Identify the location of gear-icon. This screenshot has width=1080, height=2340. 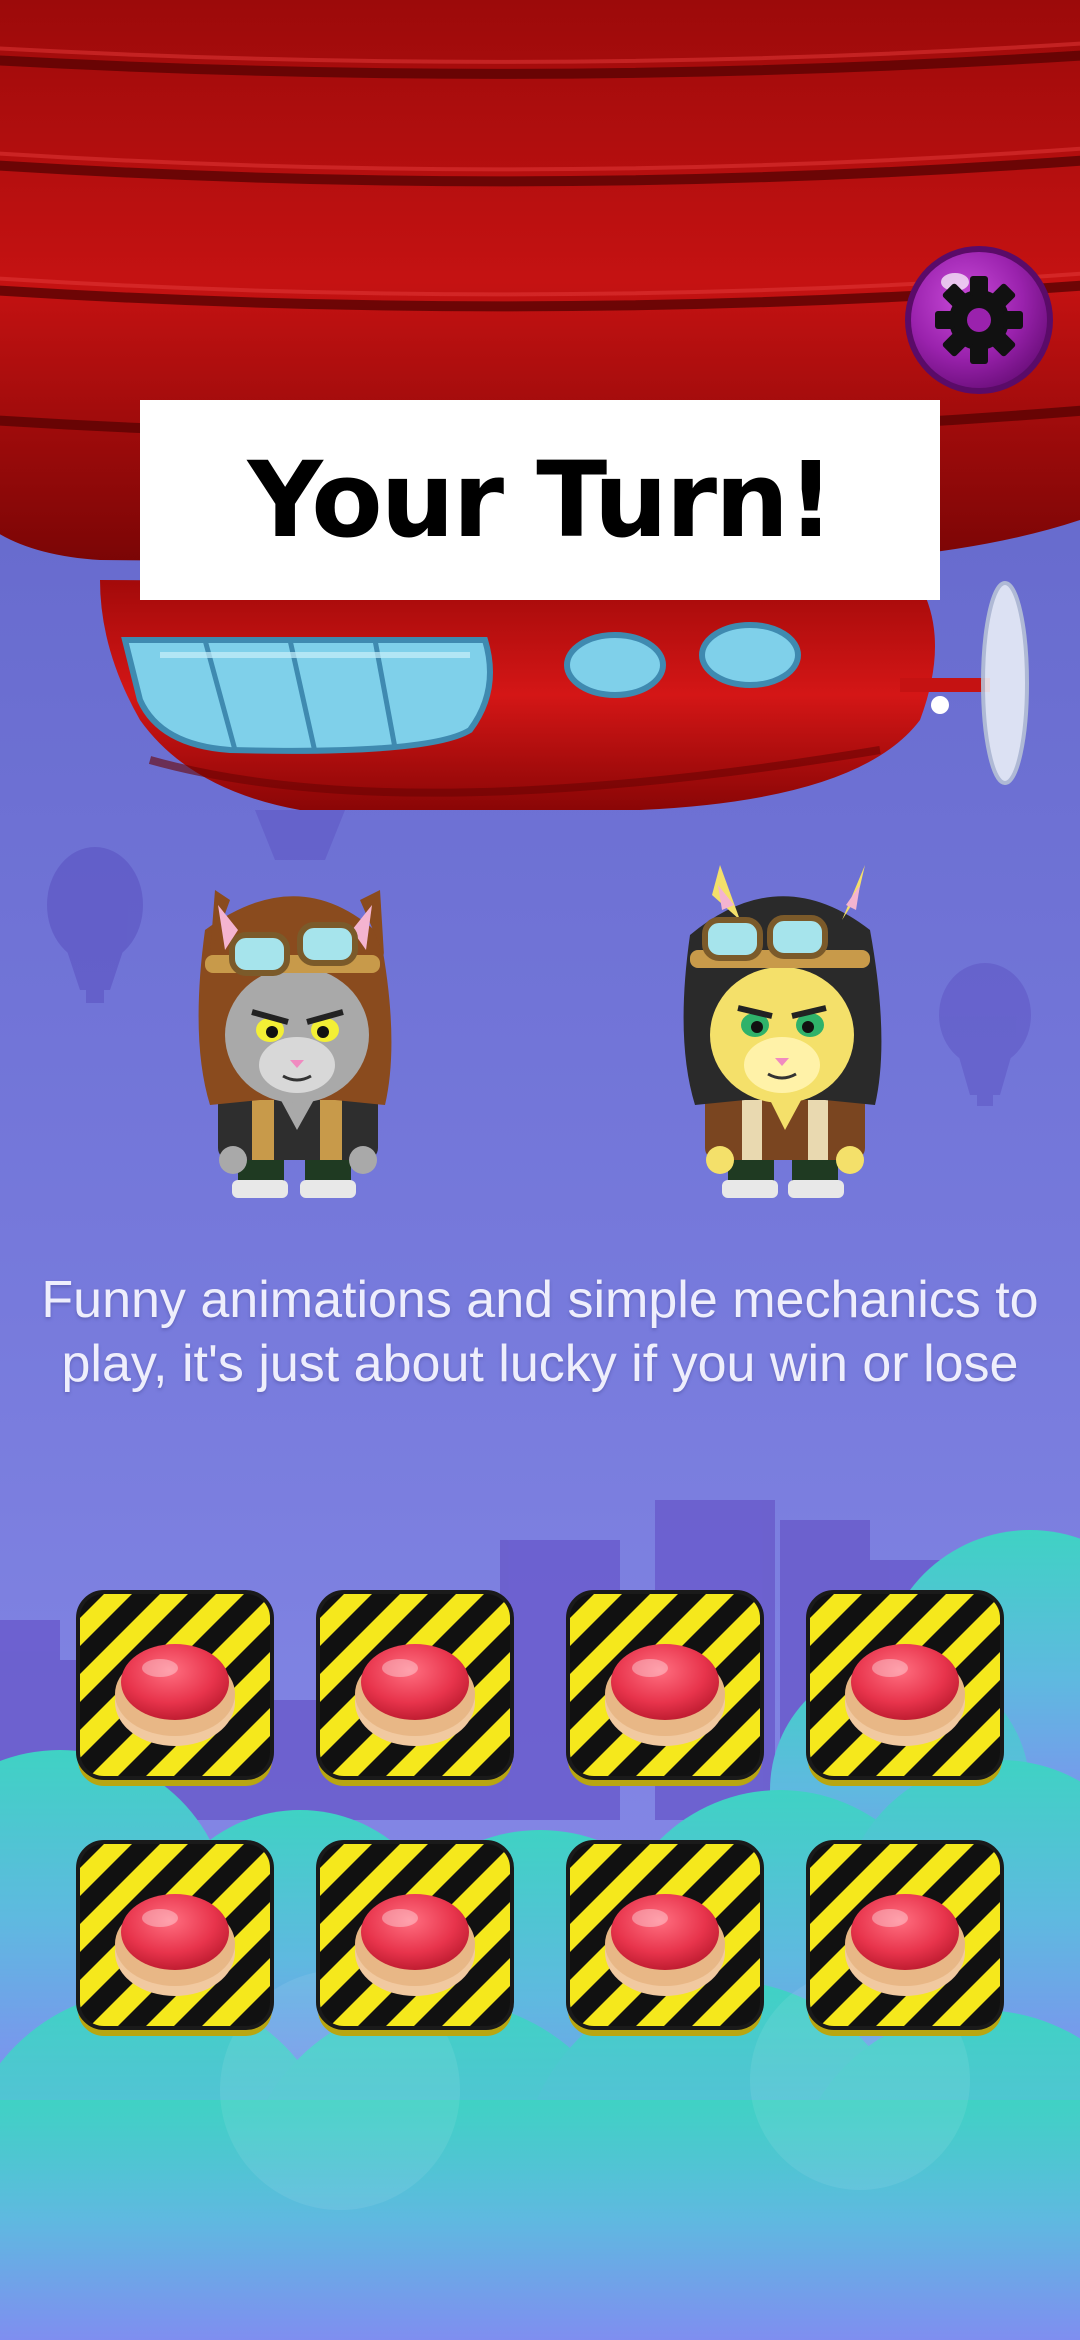
(979, 320).